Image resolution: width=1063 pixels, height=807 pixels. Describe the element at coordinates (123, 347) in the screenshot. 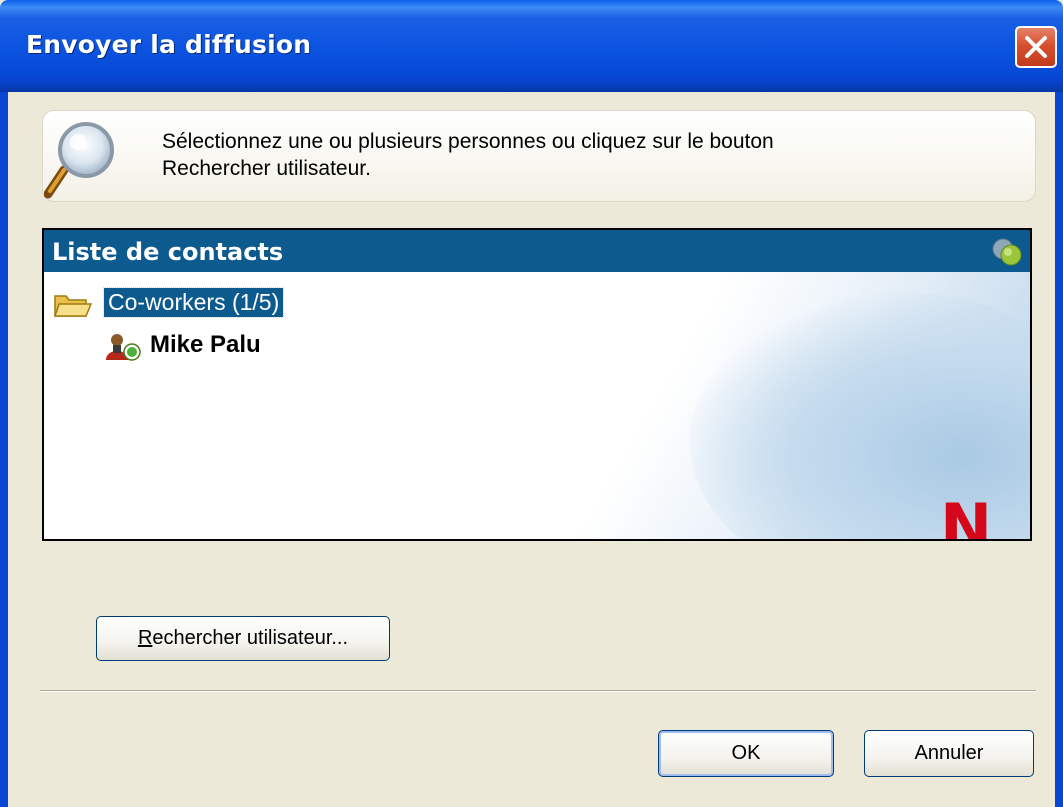

I see `user-online-icon` at that location.